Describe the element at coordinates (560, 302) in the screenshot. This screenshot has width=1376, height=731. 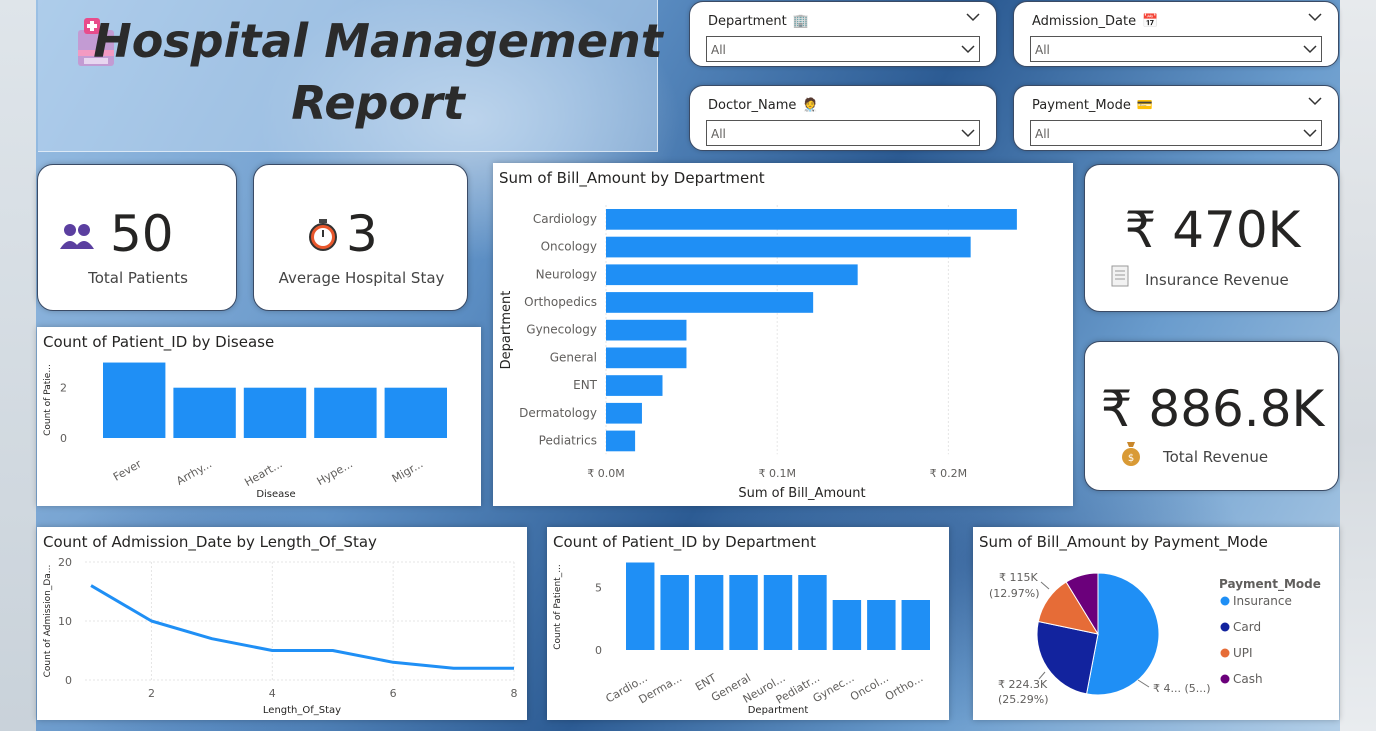
I see `category-label: Orthopedics` at that location.